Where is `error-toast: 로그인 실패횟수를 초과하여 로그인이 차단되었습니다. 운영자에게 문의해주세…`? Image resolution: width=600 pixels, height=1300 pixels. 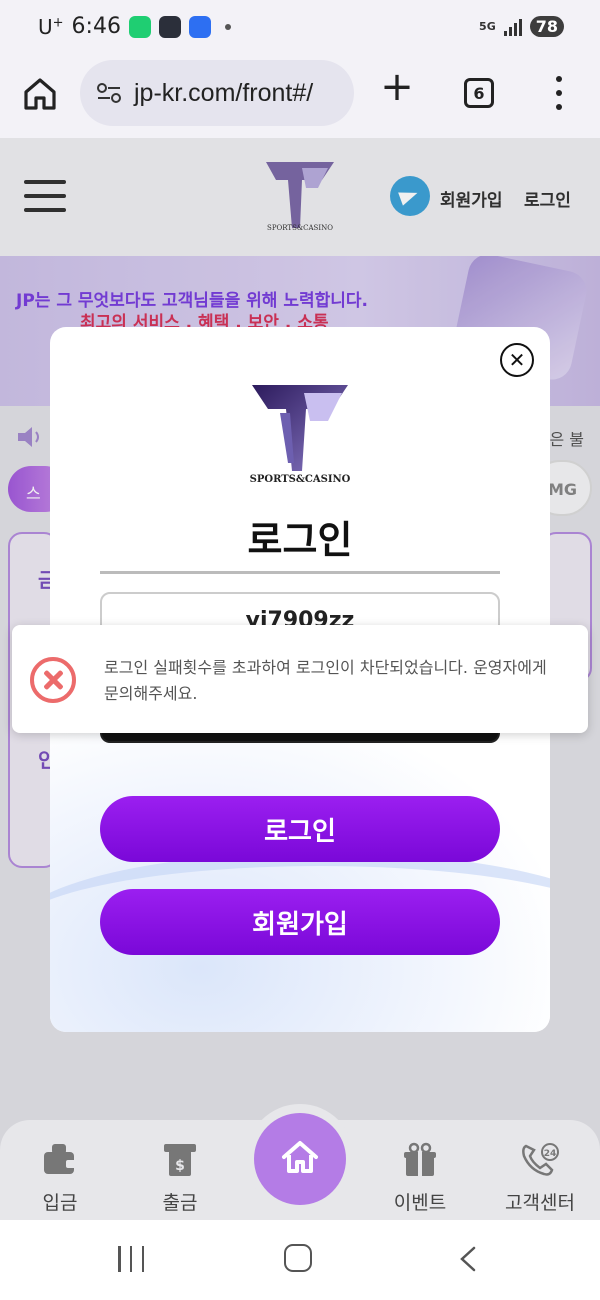 error-toast: 로그인 실패횟수를 초과하여 로그인이 차단되었습니다. 운영자에게 문의해주세… is located at coordinates (300, 679).